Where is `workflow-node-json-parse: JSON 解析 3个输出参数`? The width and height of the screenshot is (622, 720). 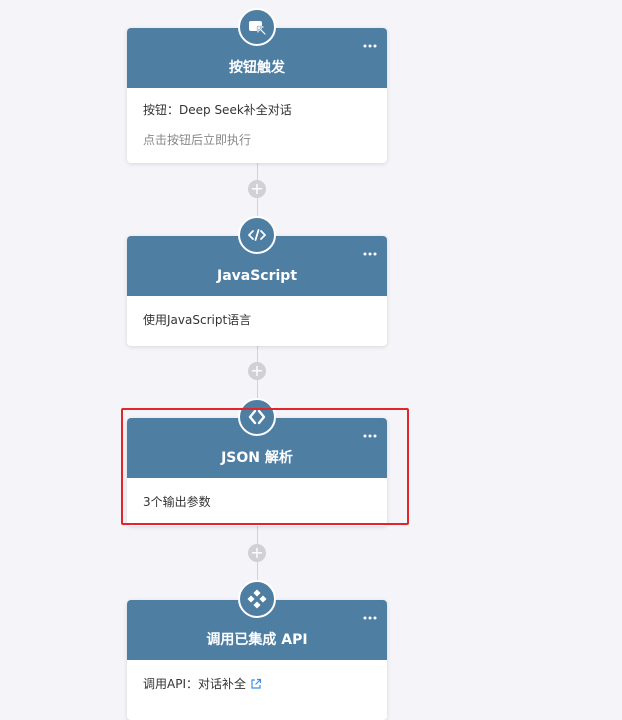
workflow-node-json-parse: JSON 解析 3个输出参数 is located at coordinates (257, 462).